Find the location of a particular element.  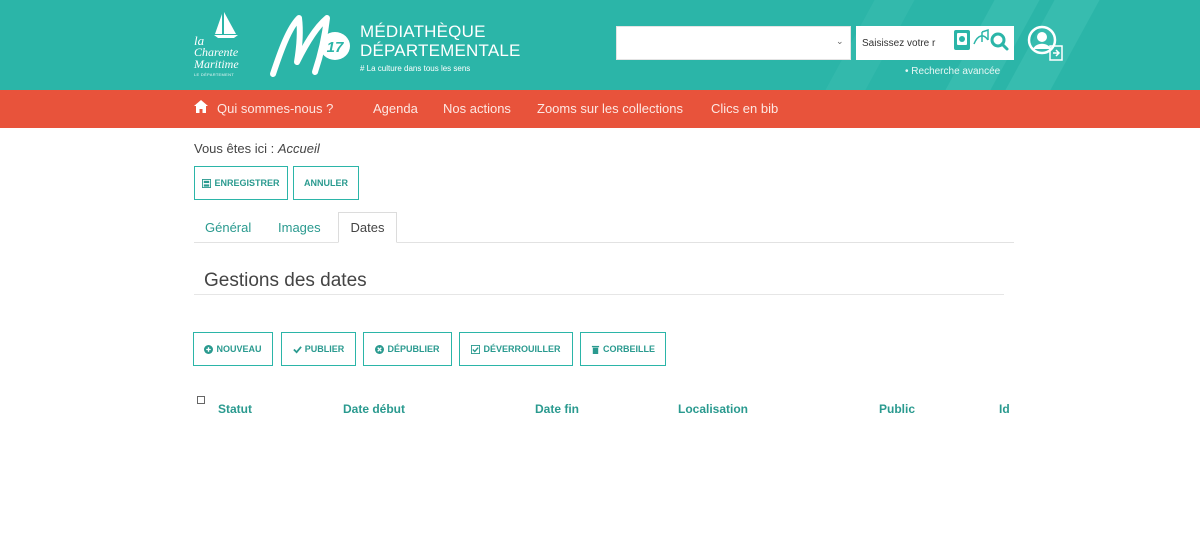

home-icon is located at coordinates (201, 106).